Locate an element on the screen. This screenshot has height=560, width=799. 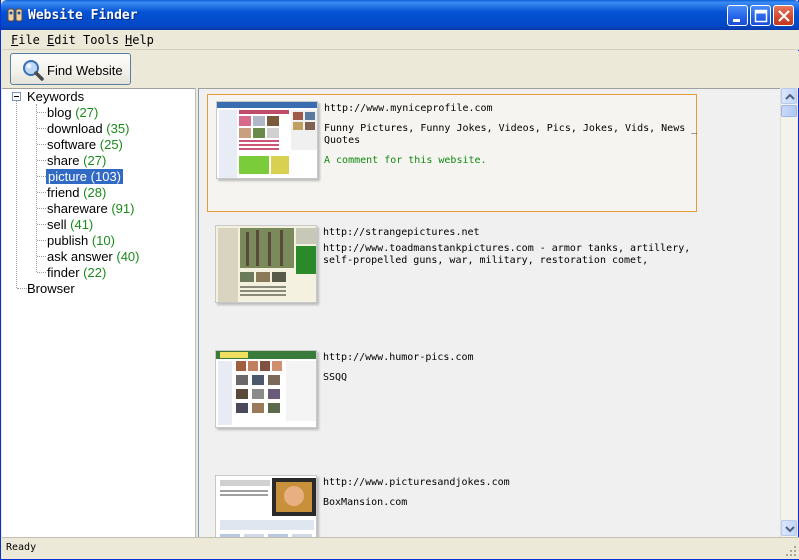
tree-item-publish: publish (10) is located at coordinates (81, 240).